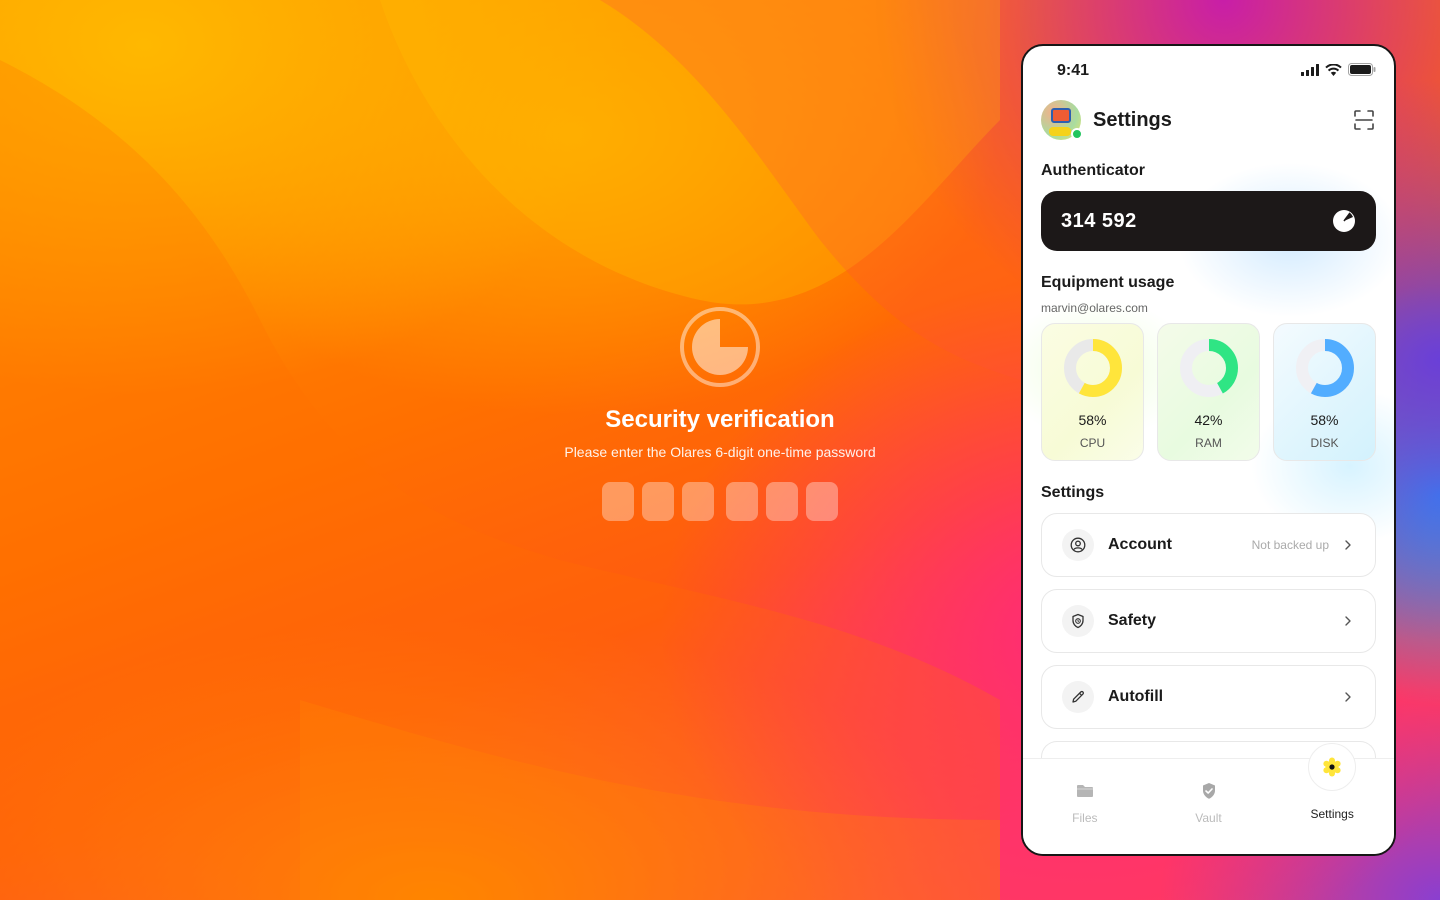 The image size is (1440, 900). I want to click on backup-status: Not backed up, so click(1290, 545).